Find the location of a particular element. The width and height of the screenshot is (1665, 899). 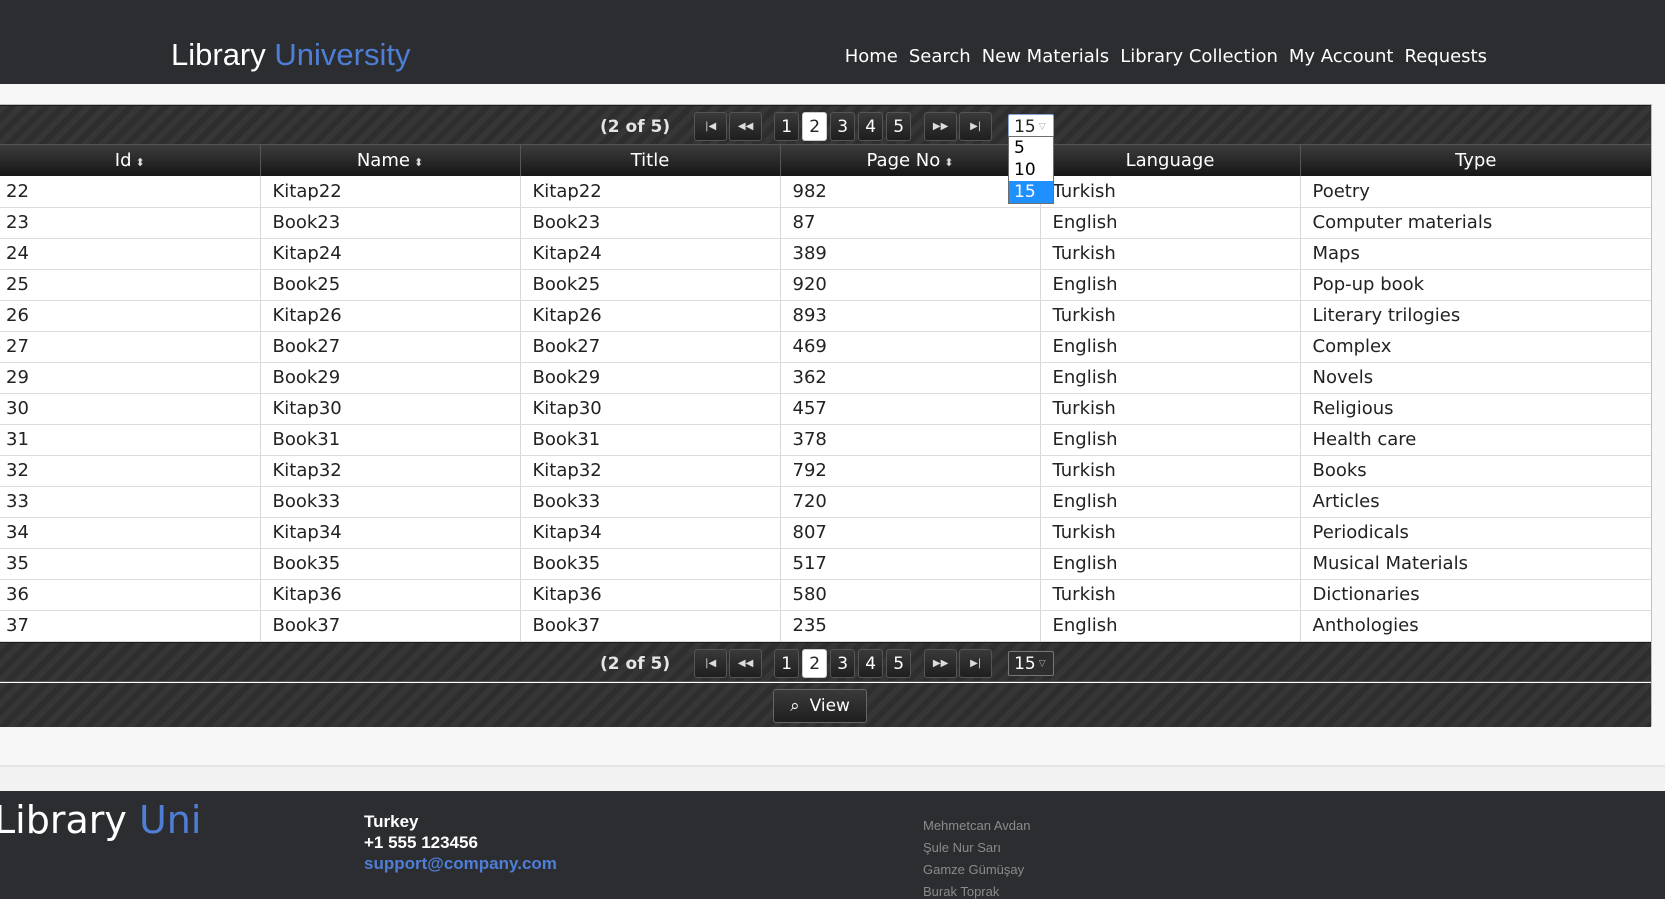

rows-option-5: 5 is located at coordinates (1031, 148).